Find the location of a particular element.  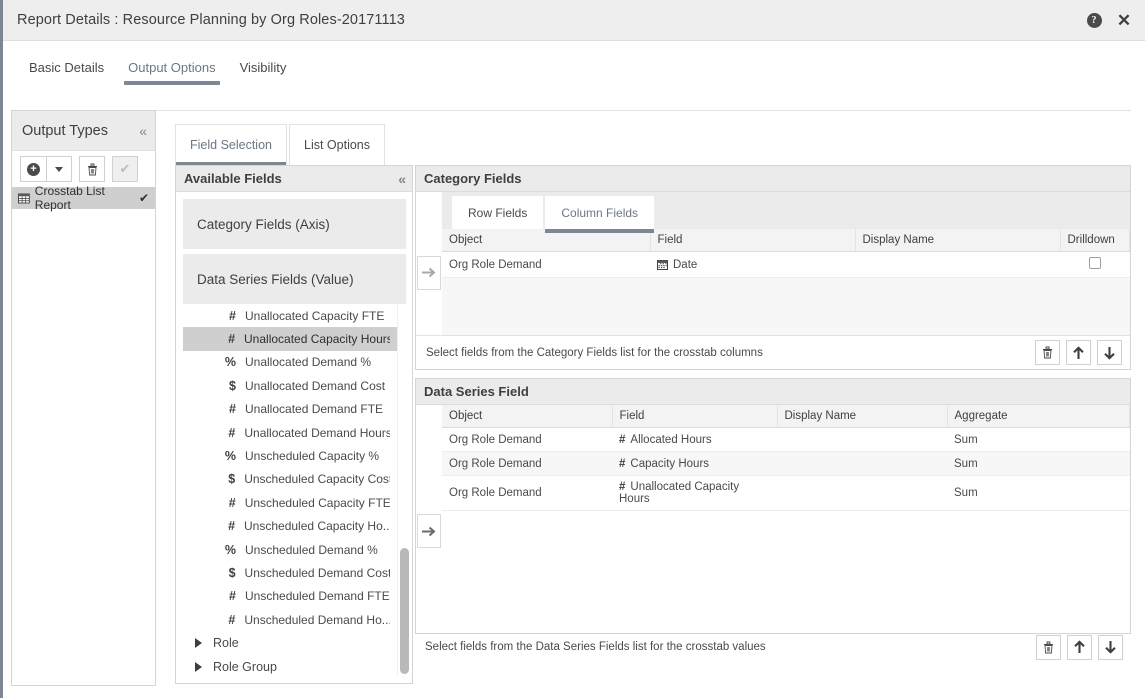

available-field-item: $ Unscheduled Demand Cost is located at coordinates (294, 572).